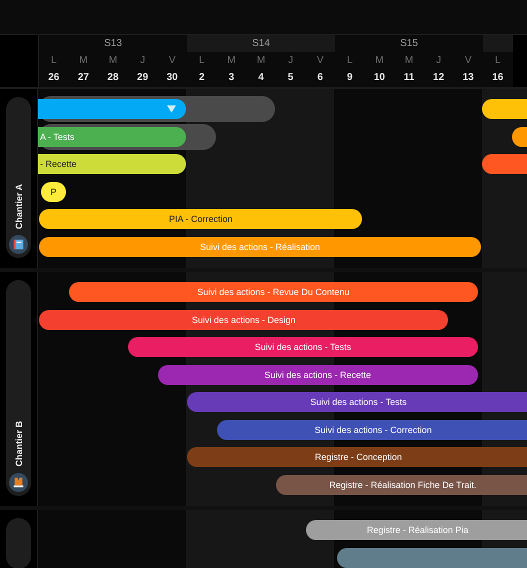 This screenshot has width=527, height=568. Describe the element at coordinates (18, 177) in the screenshot. I see `group-tab: Chantier A` at that location.